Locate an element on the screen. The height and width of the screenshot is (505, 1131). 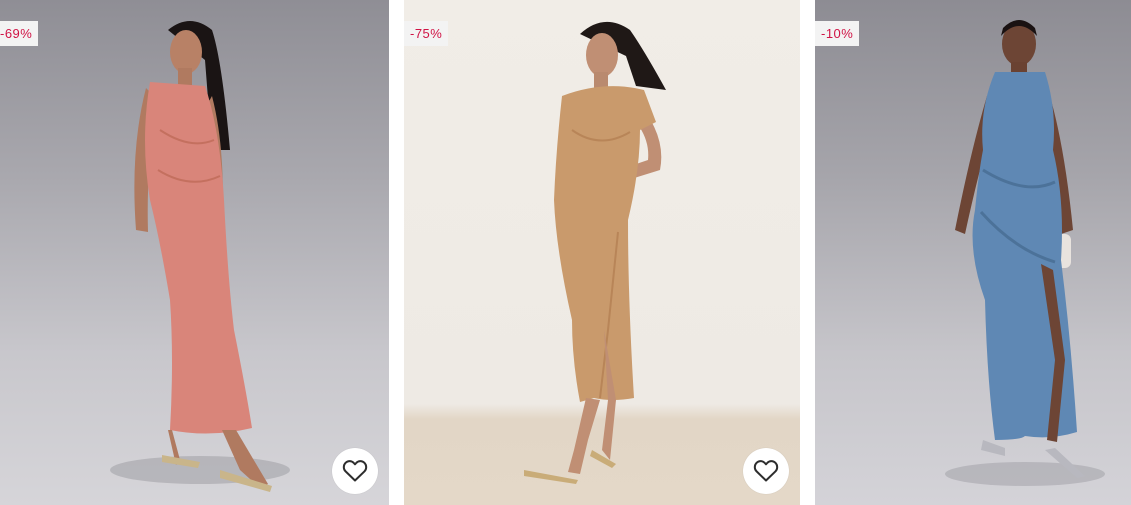
product-photo-blue-dress is located at coordinates (1025, 253).